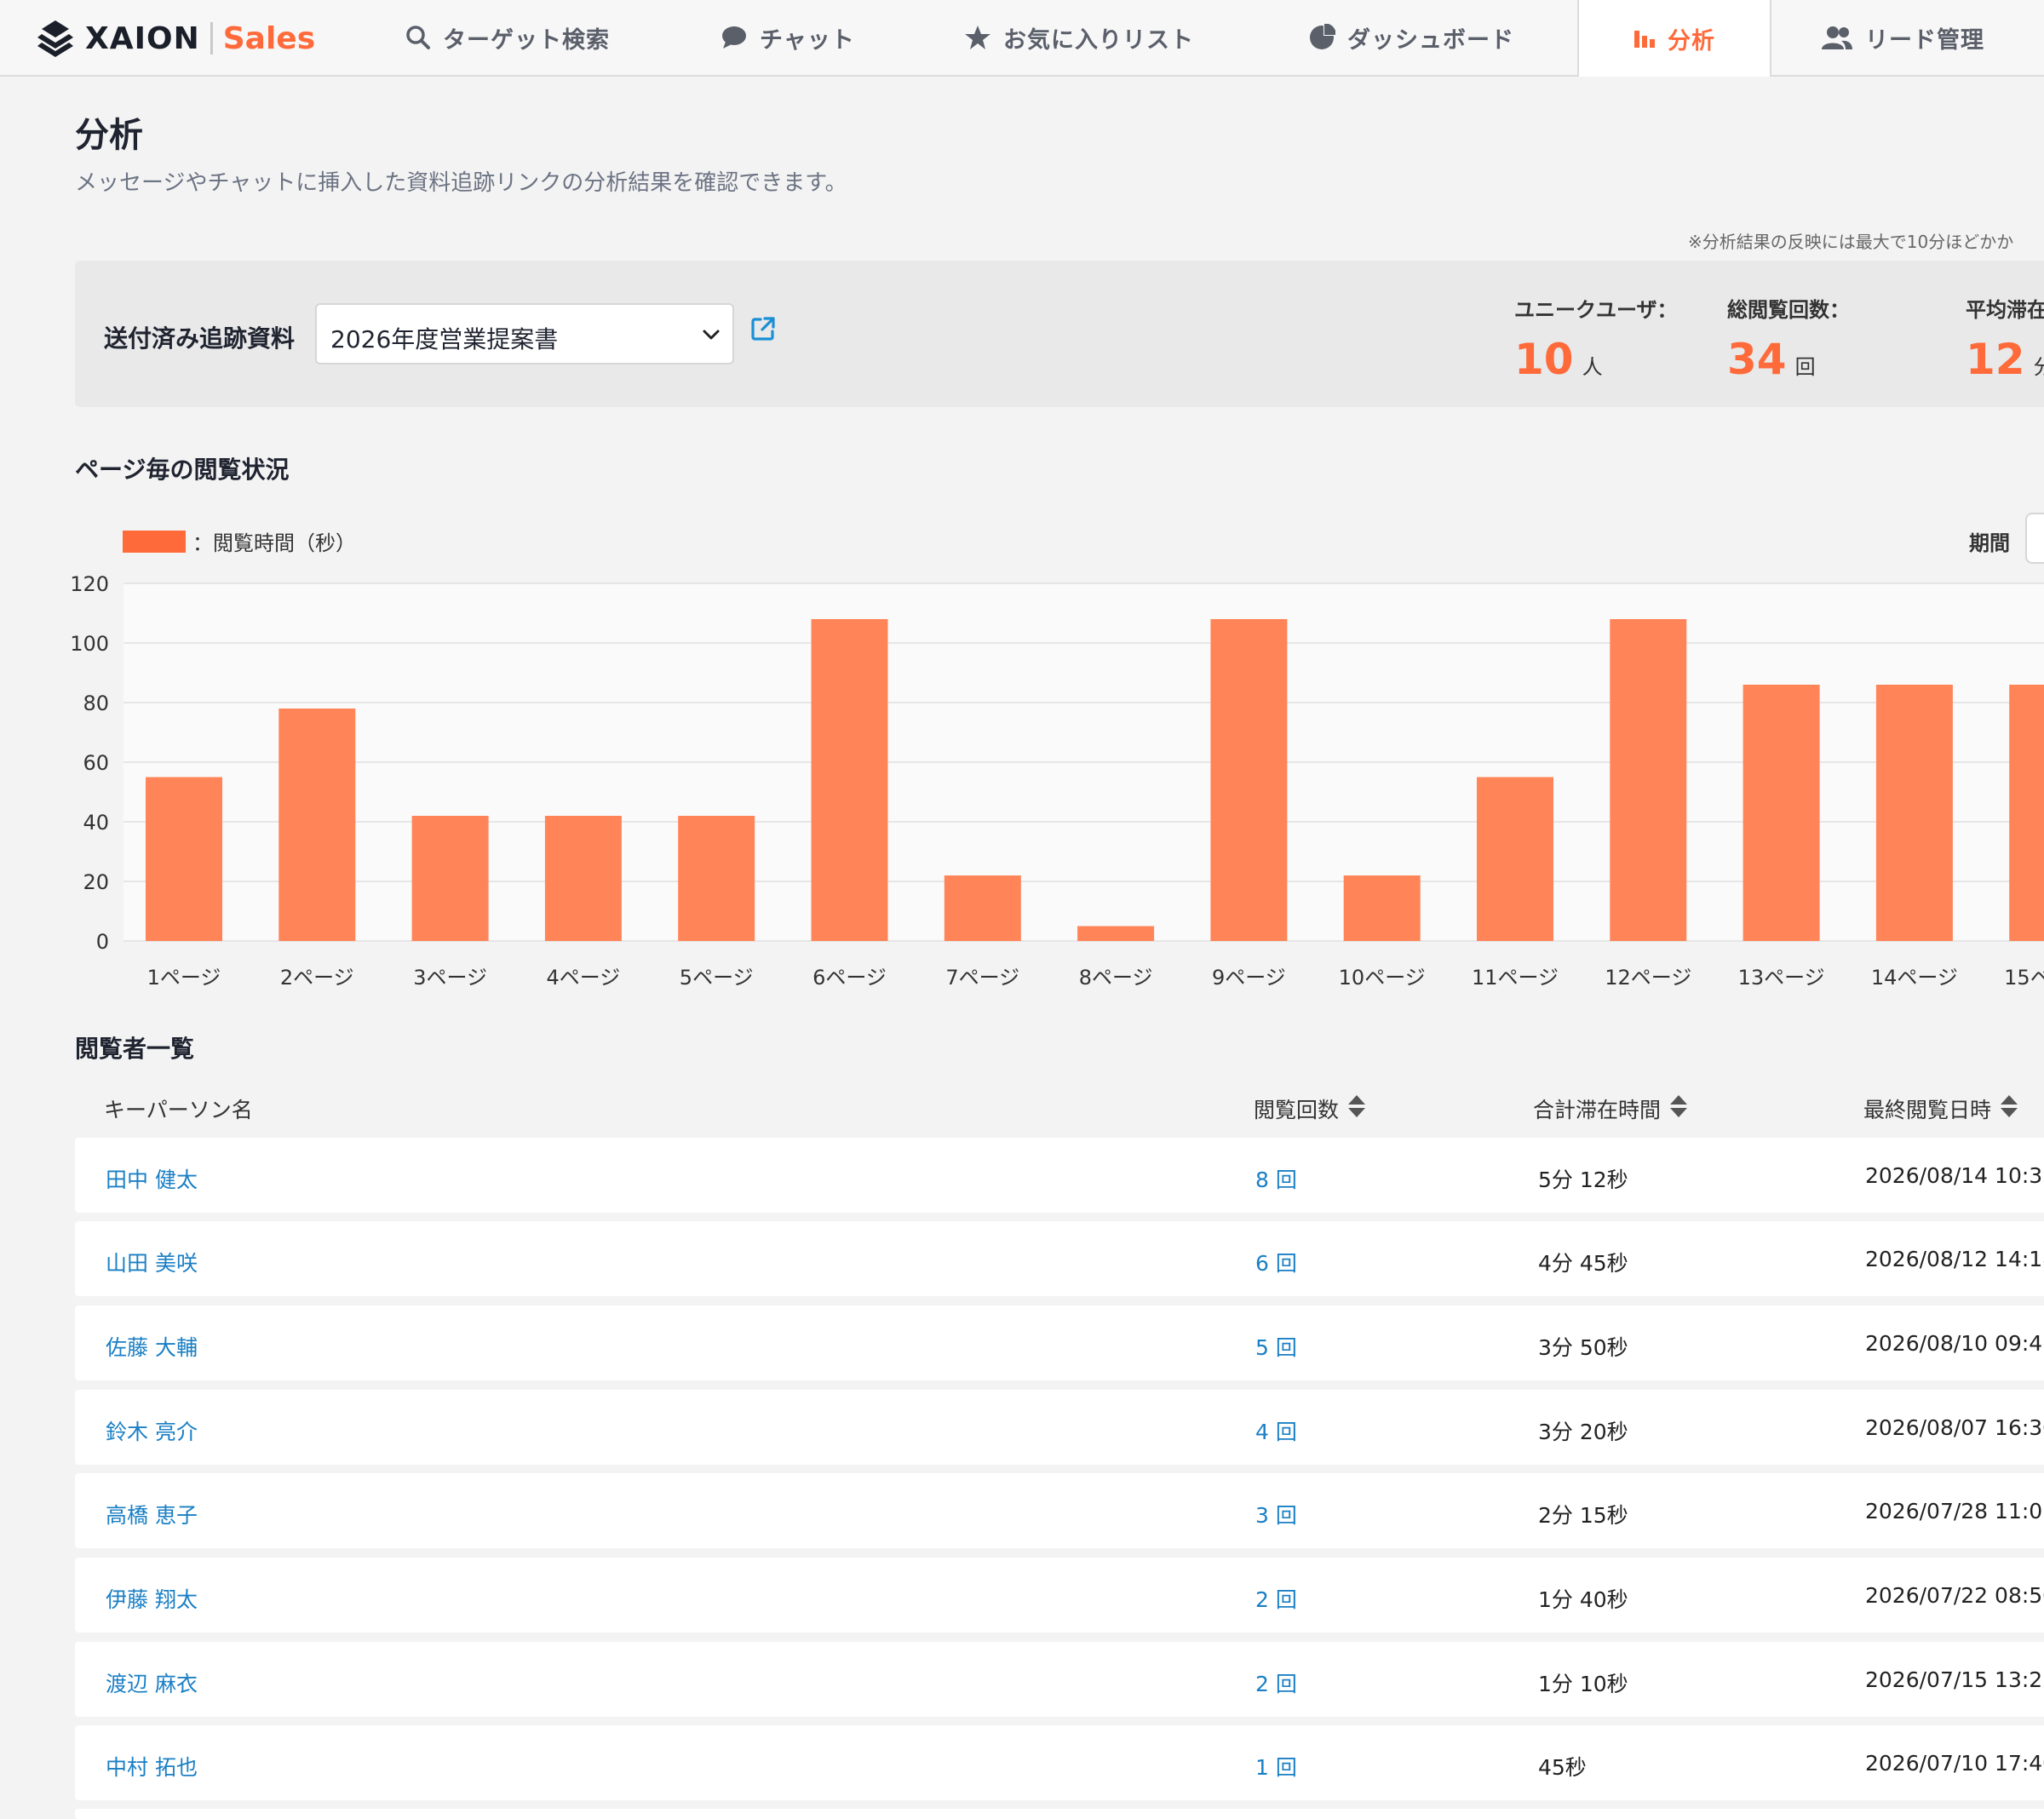  What do you see at coordinates (1902, 37) in the screenshot?
I see `nav-lead-management: リード管理` at bounding box center [1902, 37].